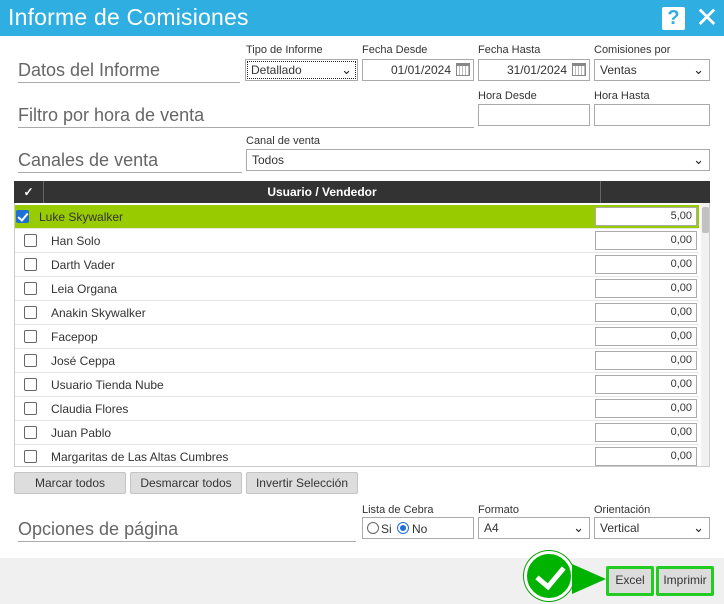 This screenshot has height=604, width=724. What do you see at coordinates (357, 313) in the screenshot?
I see `table-row: Anakin Skywalker 0,00` at bounding box center [357, 313].